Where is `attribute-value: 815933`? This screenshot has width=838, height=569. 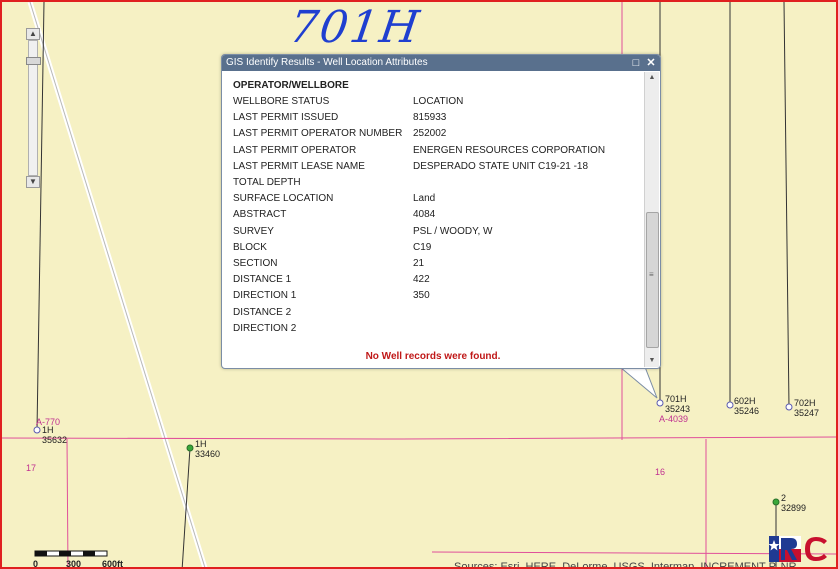
attribute-value: 815933 is located at coordinates (430, 118).